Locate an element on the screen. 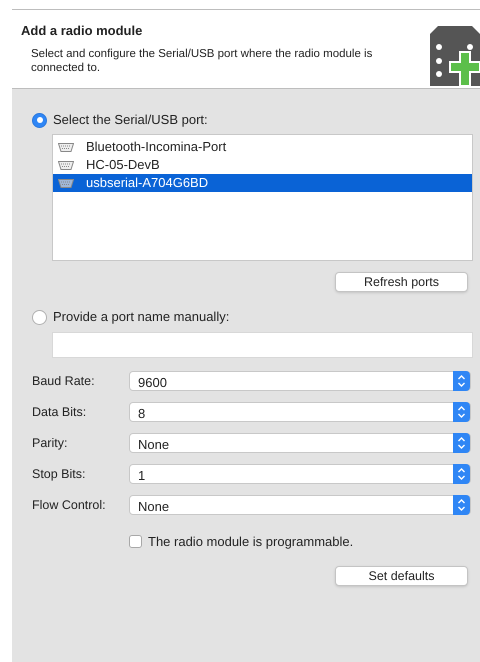  setting-dropdown: 1 is located at coordinates (300, 474).